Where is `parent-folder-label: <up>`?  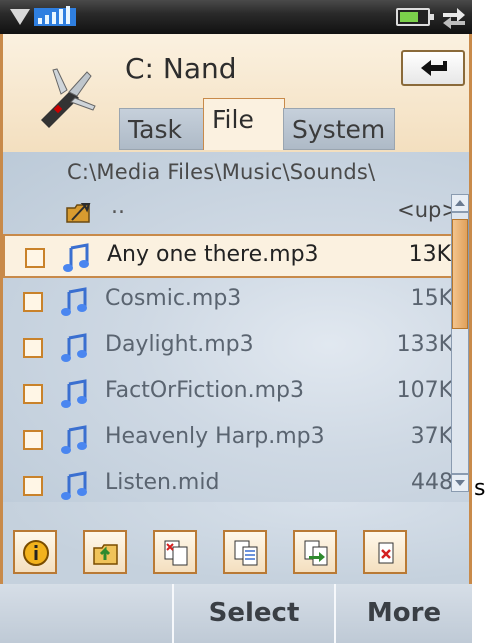
parent-folder-label: <up> is located at coordinates (428, 210).